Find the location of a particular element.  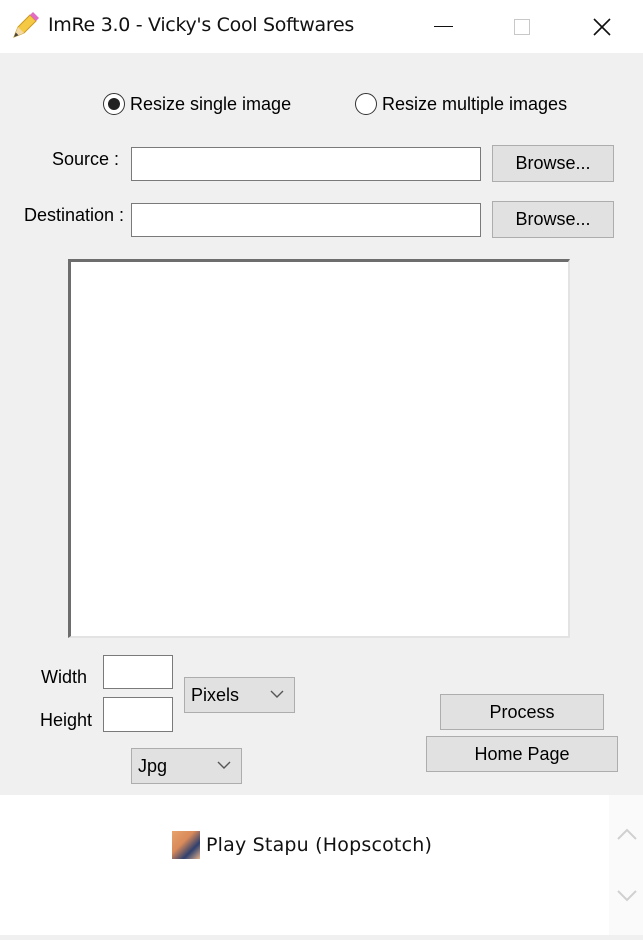

radio-selected-dot is located at coordinates (114, 104).